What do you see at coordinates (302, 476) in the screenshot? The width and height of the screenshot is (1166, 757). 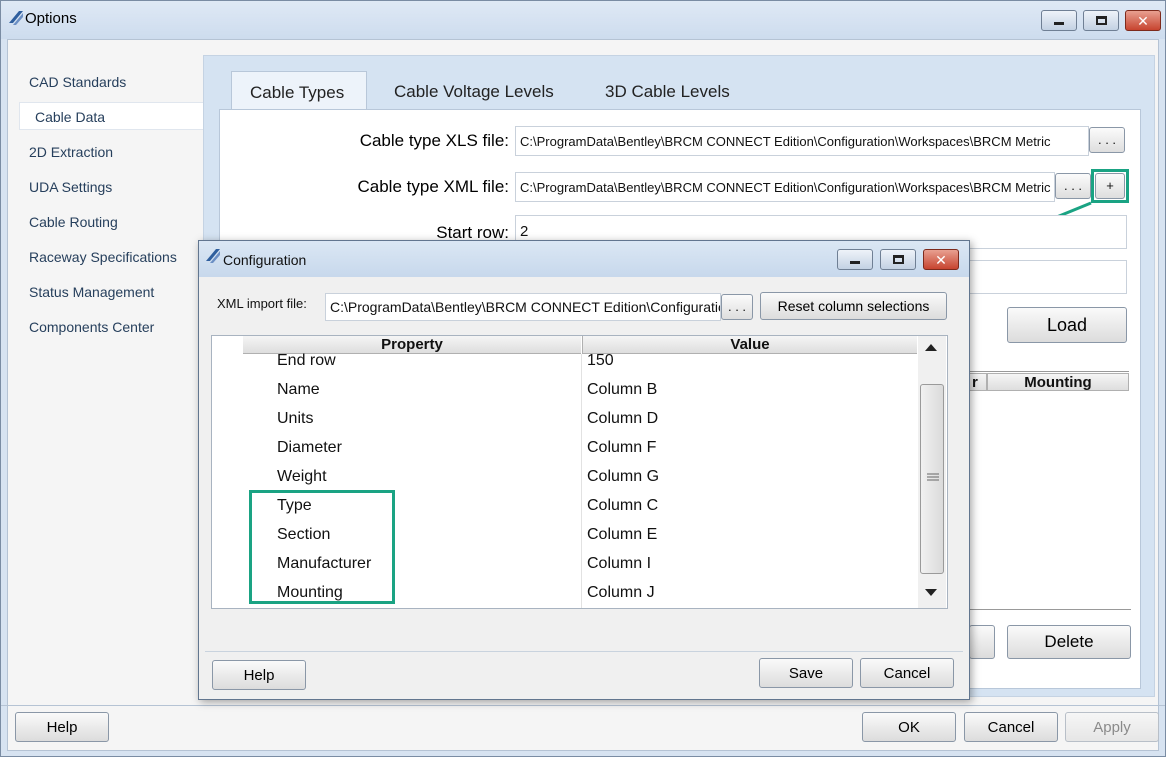 I see `grid-row-property: Weight` at bounding box center [302, 476].